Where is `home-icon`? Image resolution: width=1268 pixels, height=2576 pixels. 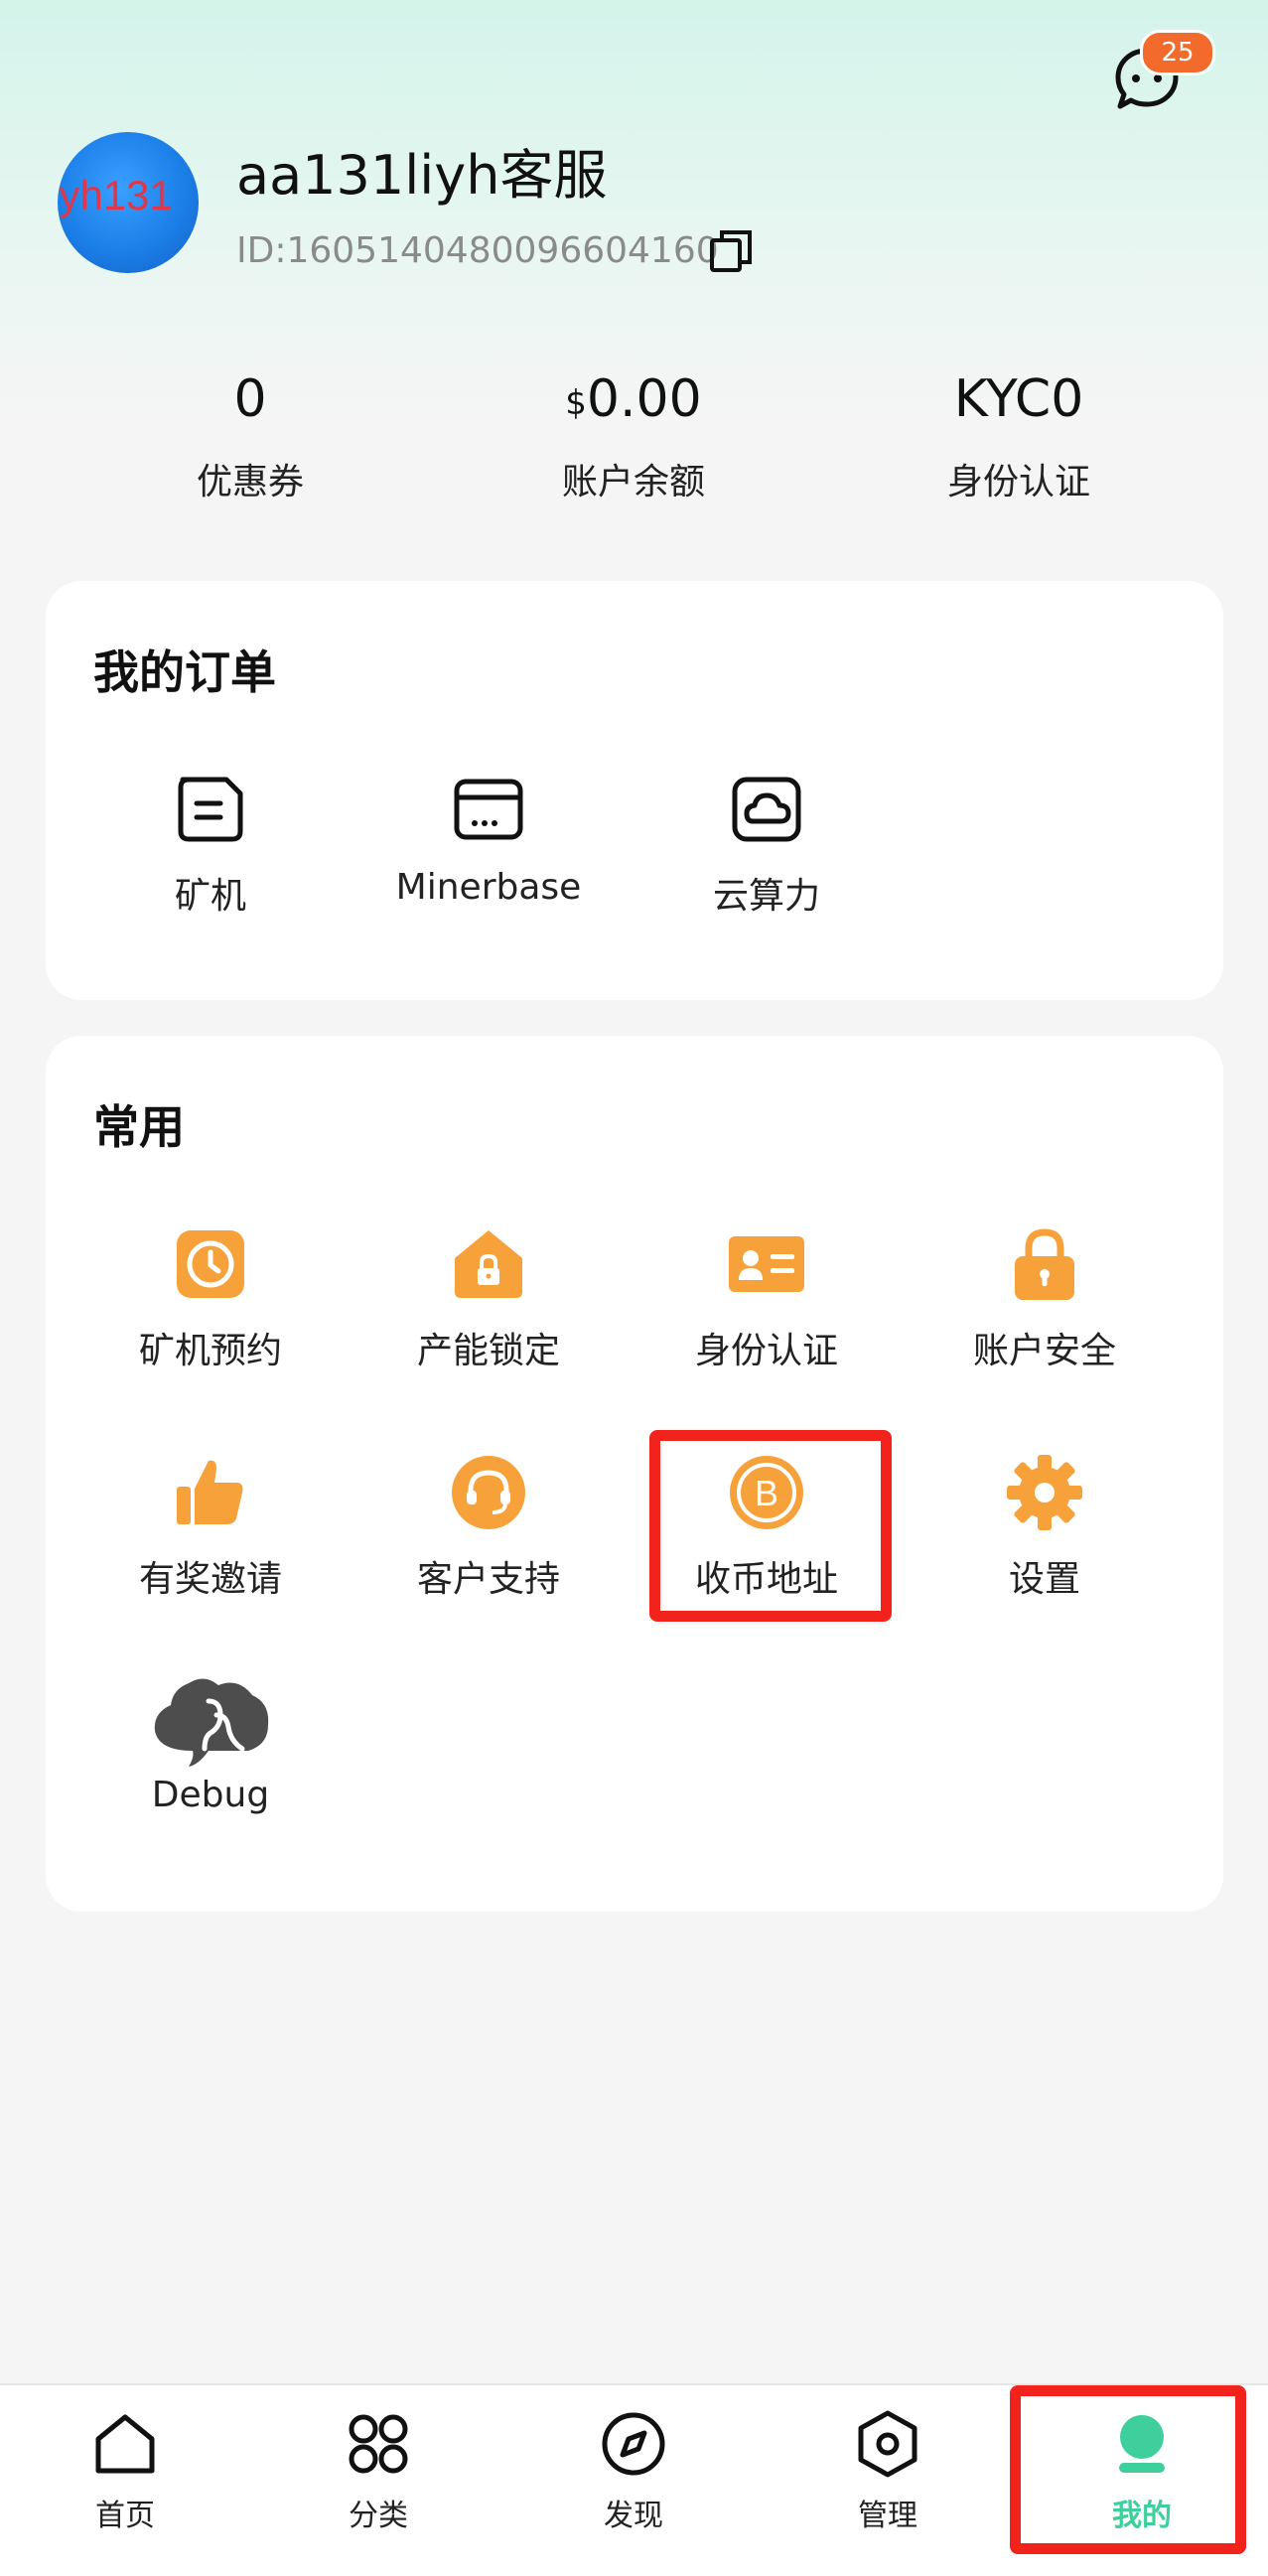 home-icon is located at coordinates (125, 2444).